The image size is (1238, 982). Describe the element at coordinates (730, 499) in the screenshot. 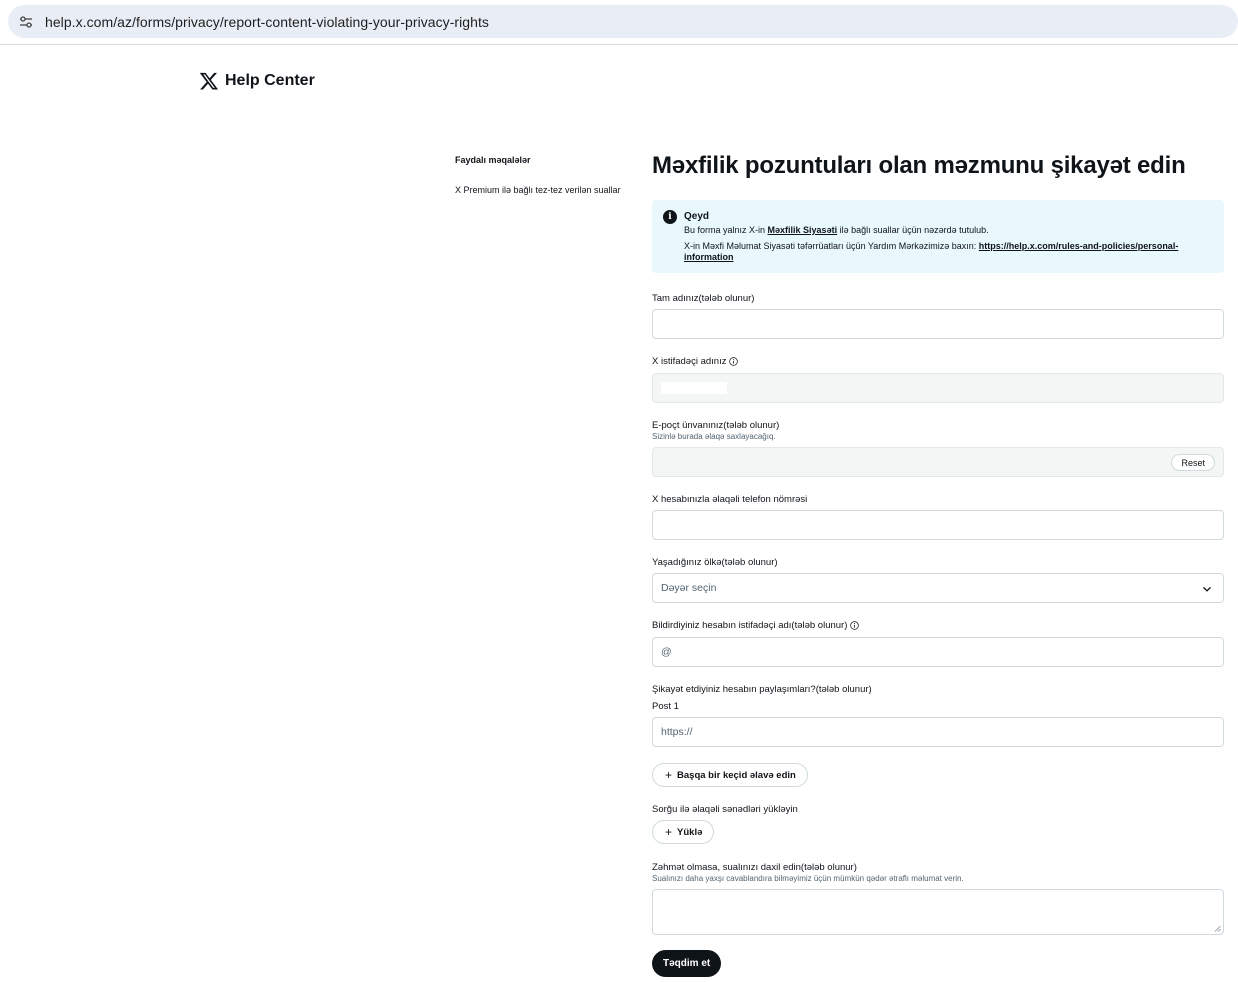

I see `phone-label: X hesabınızla əlaqəli telefon nömrəsi` at that location.